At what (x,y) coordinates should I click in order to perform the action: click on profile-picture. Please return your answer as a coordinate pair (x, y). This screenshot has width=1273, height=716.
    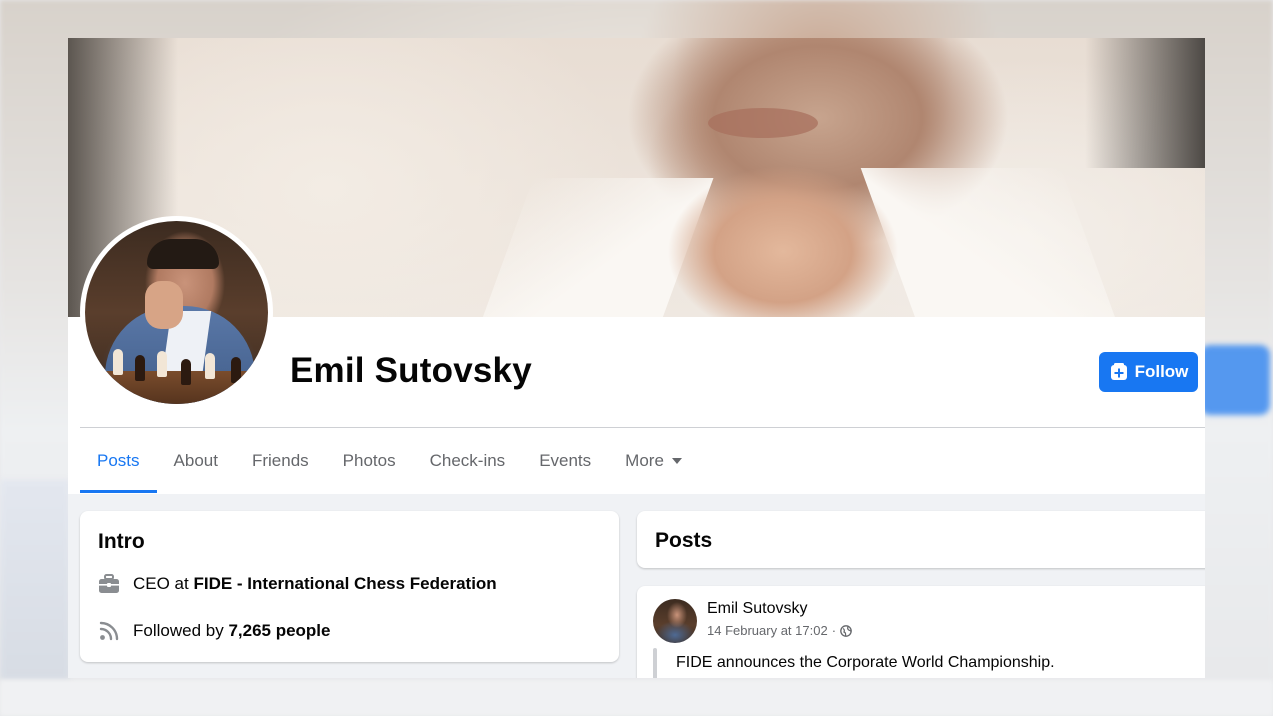
    Looking at the image, I should click on (176, 312).